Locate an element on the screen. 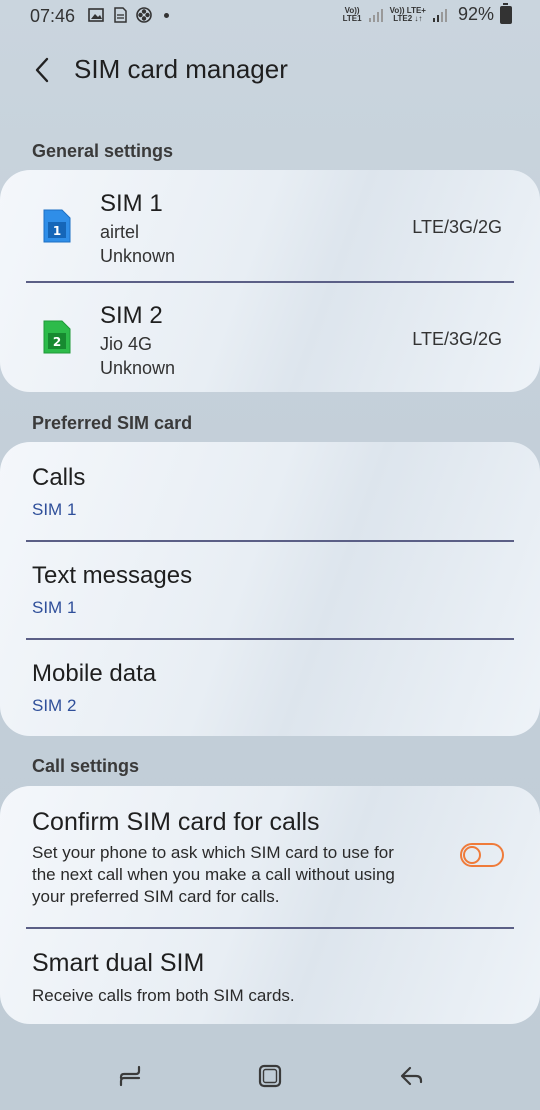 The width and height of the screenshot is (540, 1110). status-time: 07:46 is located at coordinates (53, 16).